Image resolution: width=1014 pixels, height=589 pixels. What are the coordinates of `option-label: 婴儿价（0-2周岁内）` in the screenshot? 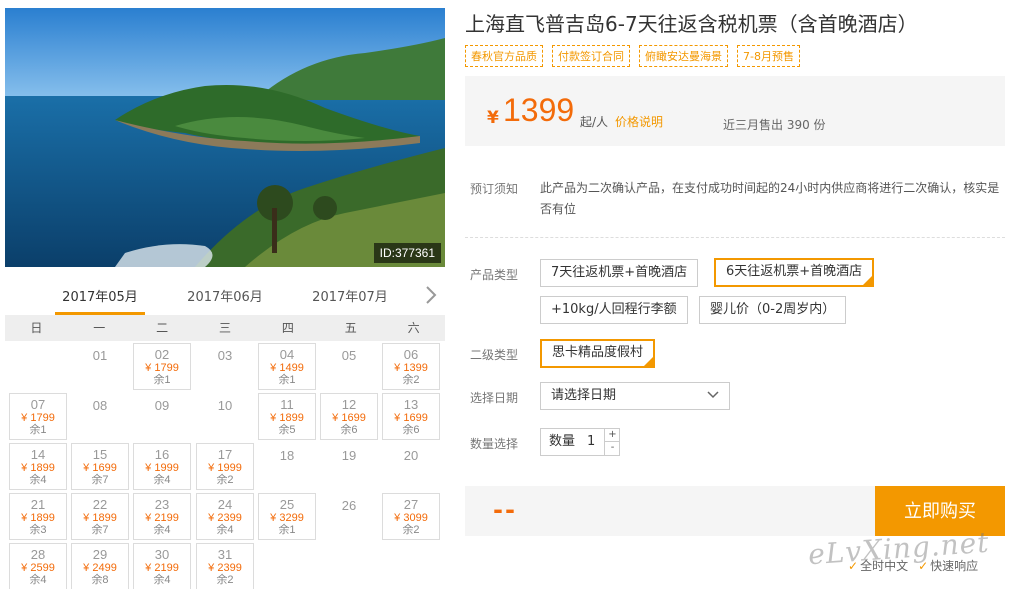 It's located at (773, 309).